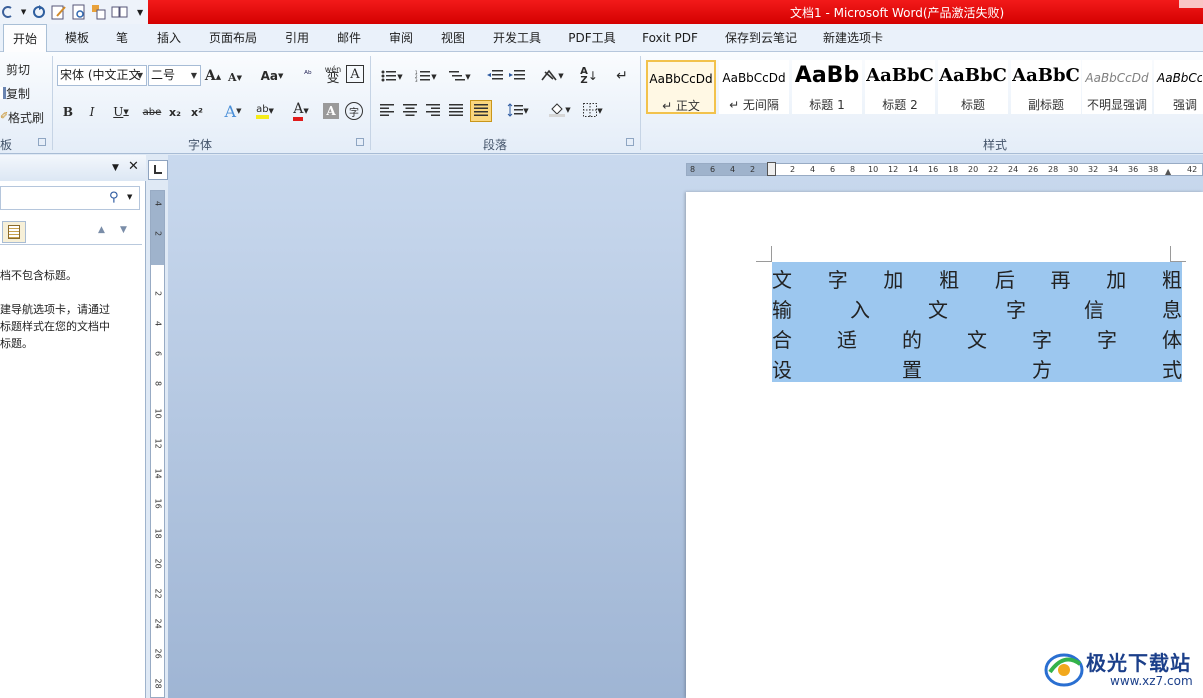 This screenshot has height=698, width=1203. Describe the element at coordinates (79, 12) in the screenshot. I see `print-preview-icon` at that location.